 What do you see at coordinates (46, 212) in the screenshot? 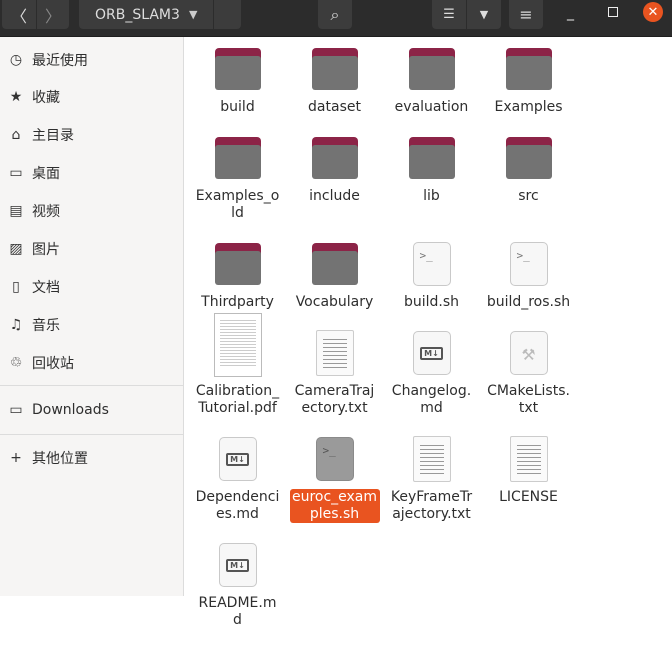
I see `sidebar-item-label: 视频` at bounding box center [46, 212].